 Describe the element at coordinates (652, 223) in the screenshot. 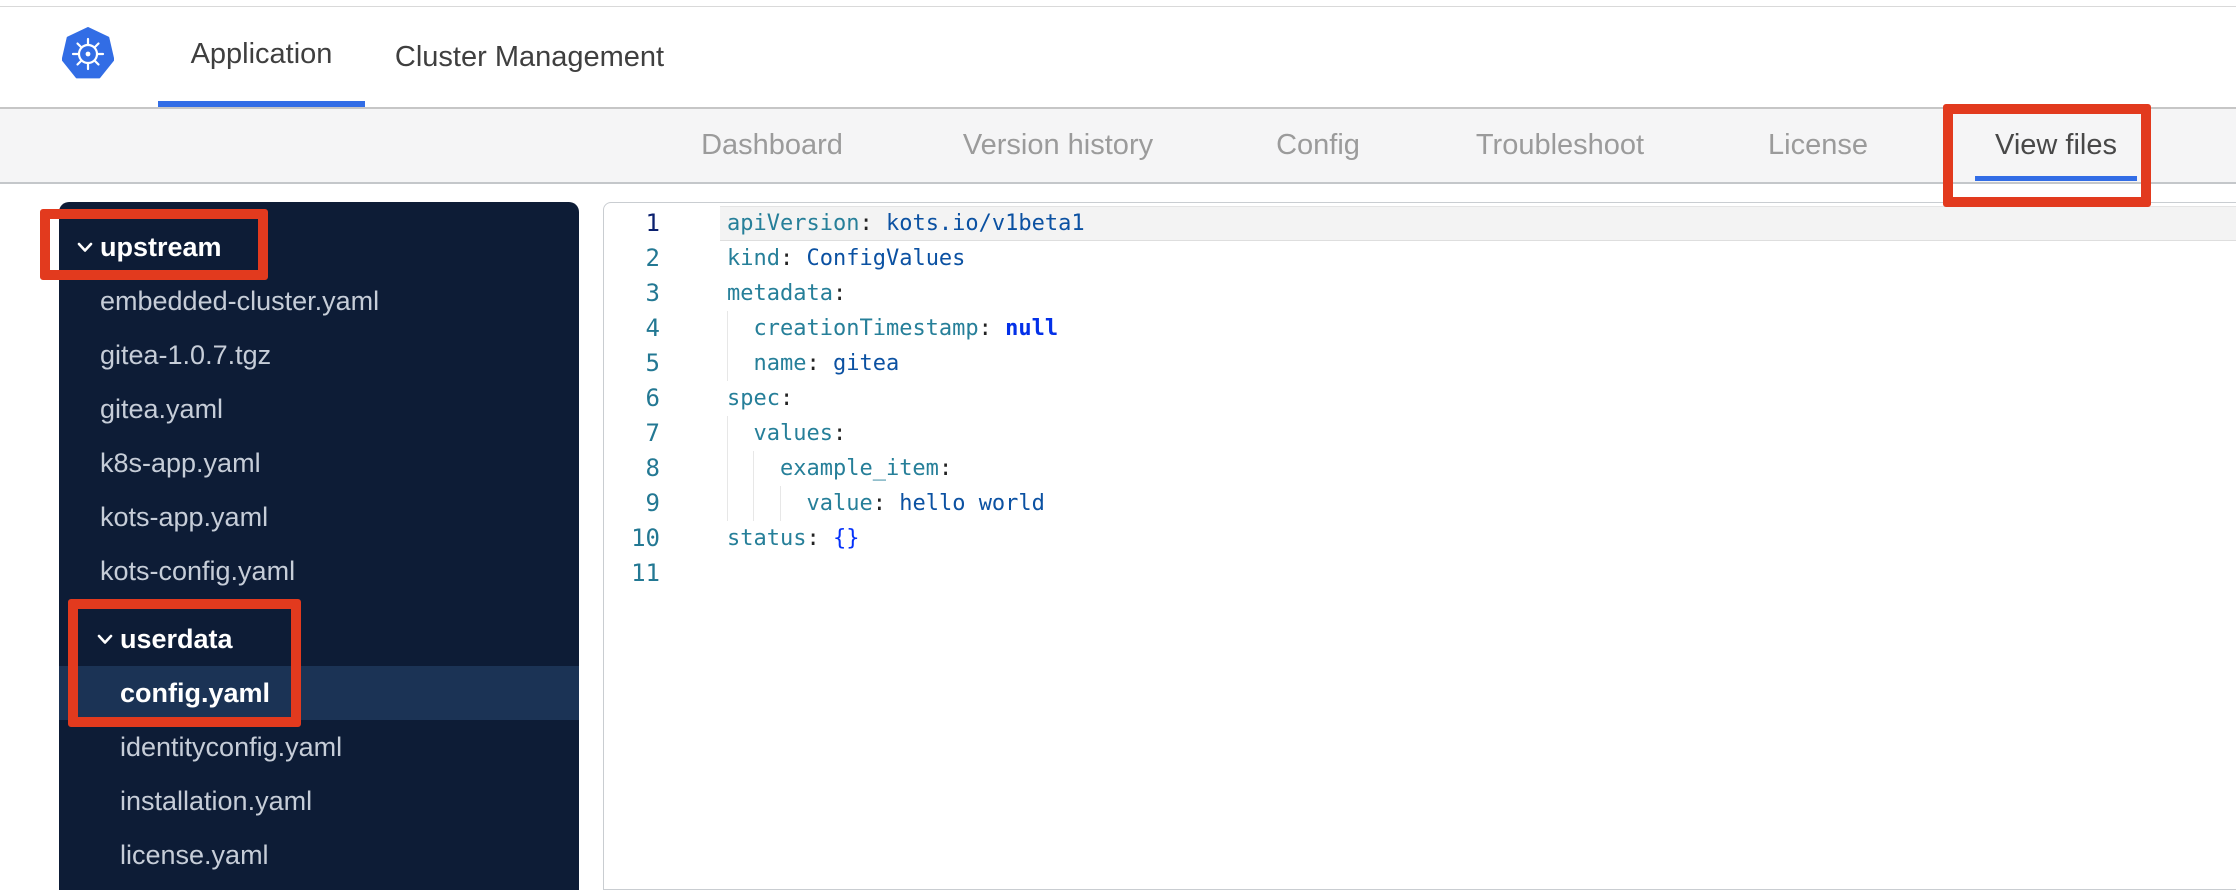

I see `line-number: 1` at that location.